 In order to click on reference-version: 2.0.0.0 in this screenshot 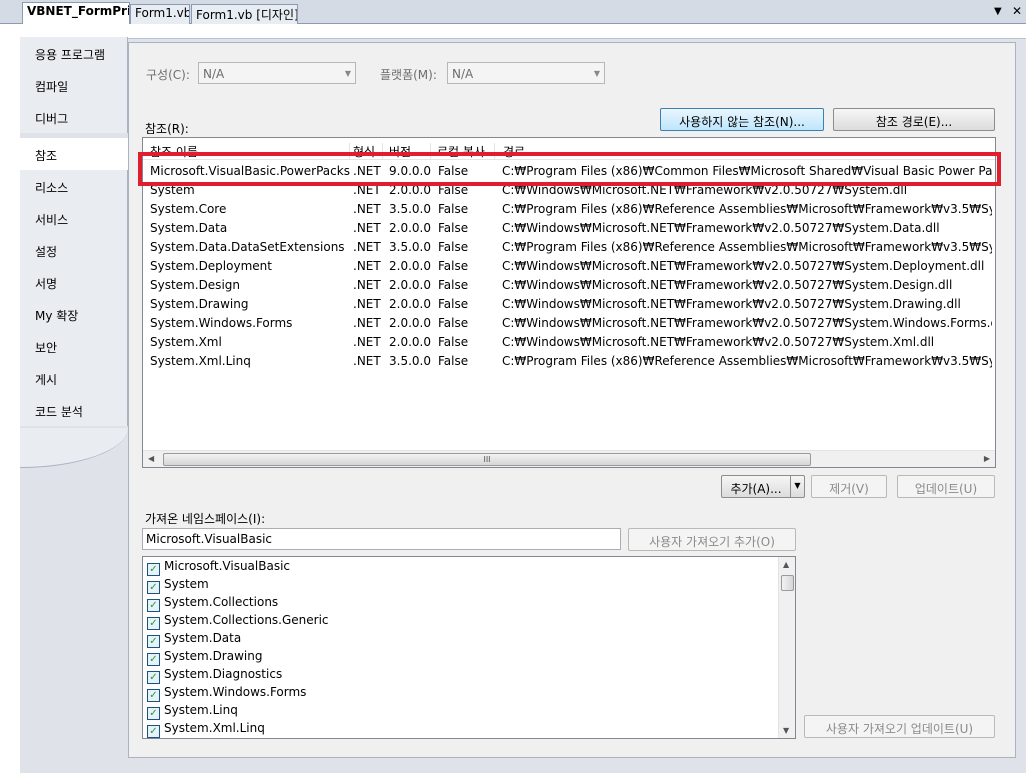, I will do `click(410, 304)`.